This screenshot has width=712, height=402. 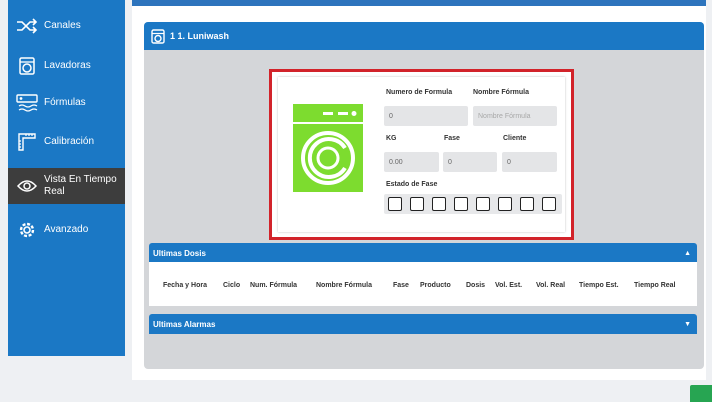 I want to click on formula-icon, so click(x=27, y=103).